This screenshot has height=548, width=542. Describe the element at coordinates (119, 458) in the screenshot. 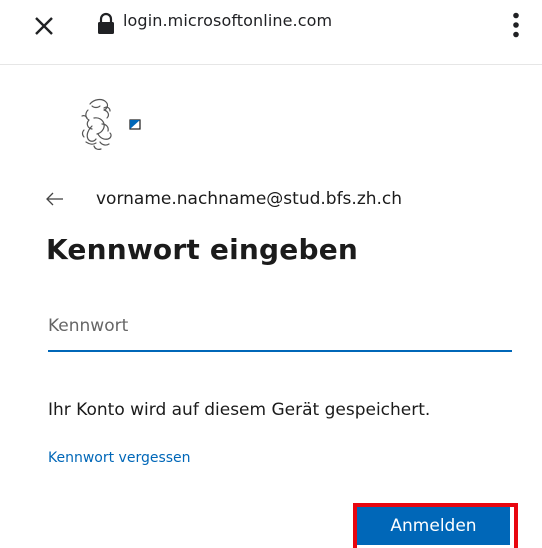

I see `forgot-password-link: Kennwort vergessen` at that location.